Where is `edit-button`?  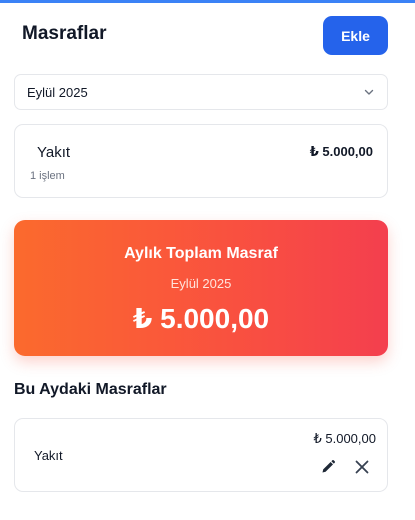 edit-button is located at coordinates (328, 467).